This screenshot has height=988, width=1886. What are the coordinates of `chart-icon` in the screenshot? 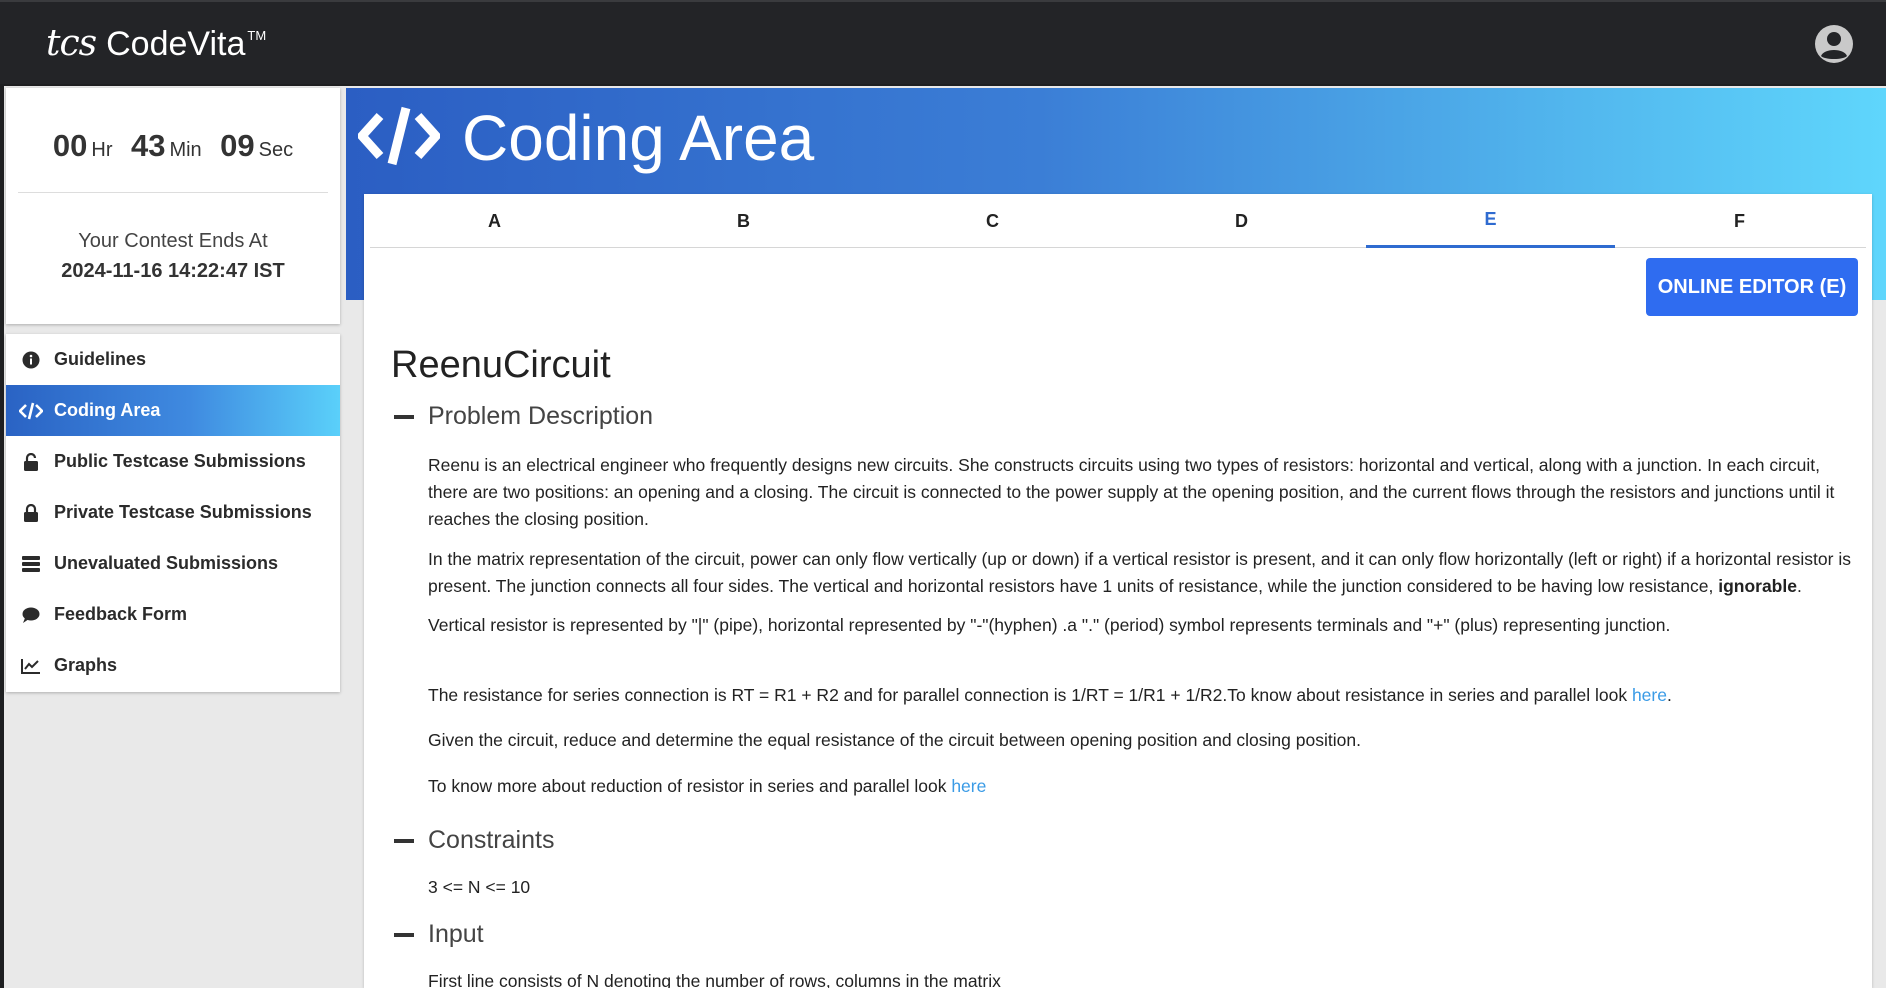 It's located at (31, 666).